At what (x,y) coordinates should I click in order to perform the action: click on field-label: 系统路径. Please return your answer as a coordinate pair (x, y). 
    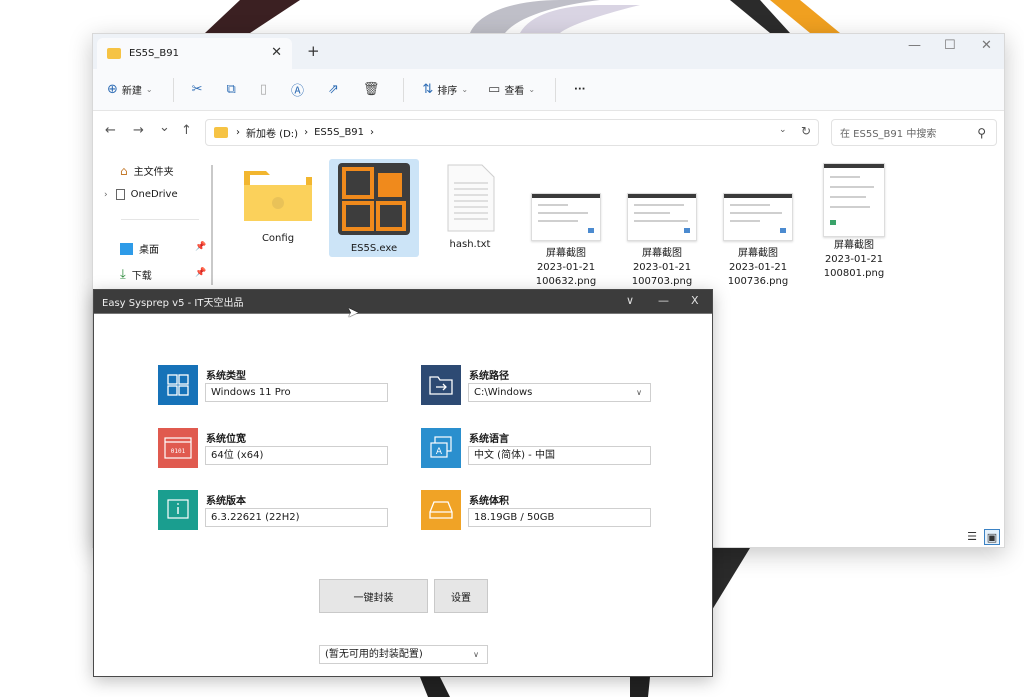
    Looking at the image, I should click on (489, 376).